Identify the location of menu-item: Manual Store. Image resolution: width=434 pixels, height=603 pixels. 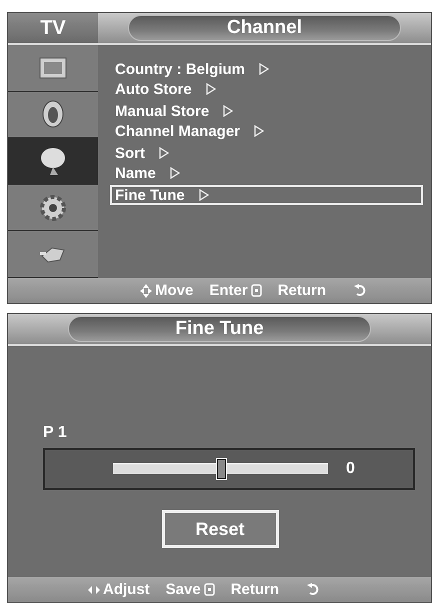
(266, 111).